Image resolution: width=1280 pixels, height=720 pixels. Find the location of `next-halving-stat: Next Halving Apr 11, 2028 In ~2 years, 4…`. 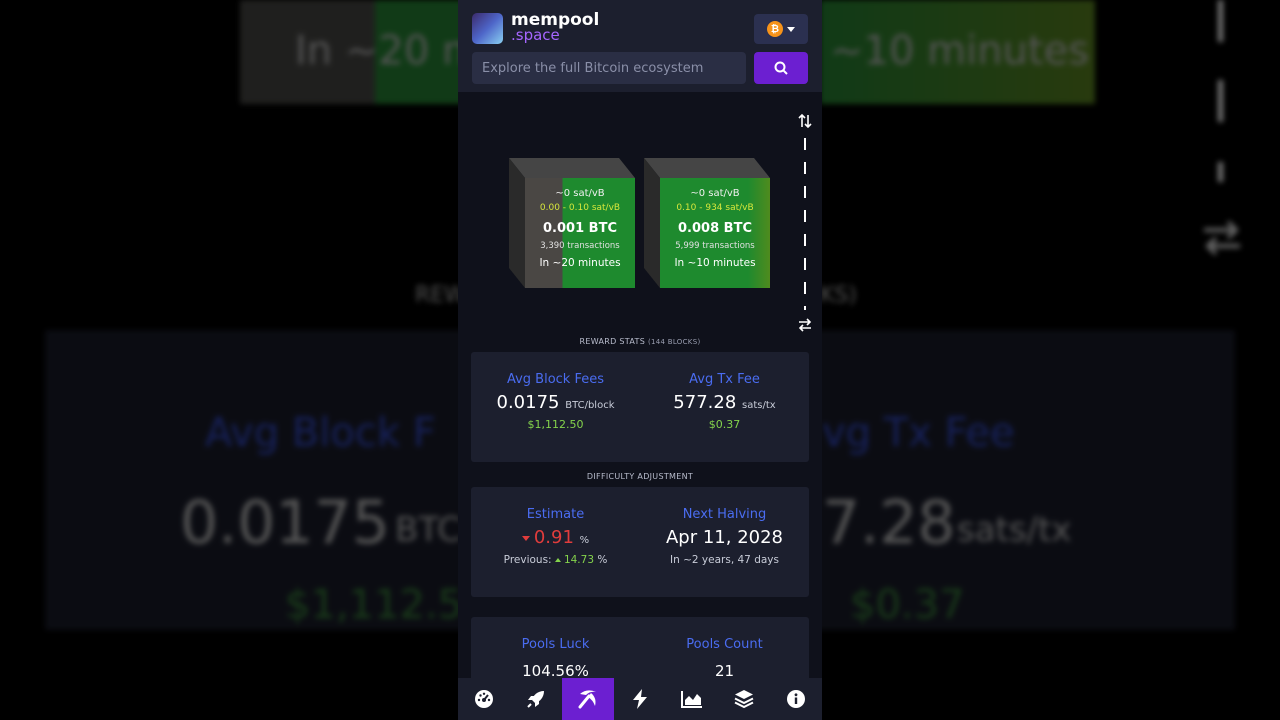

next-halving-stat: Next Halving Apr 11, 2028 In ~2 years, 4… is located at coordinates (725, 552).